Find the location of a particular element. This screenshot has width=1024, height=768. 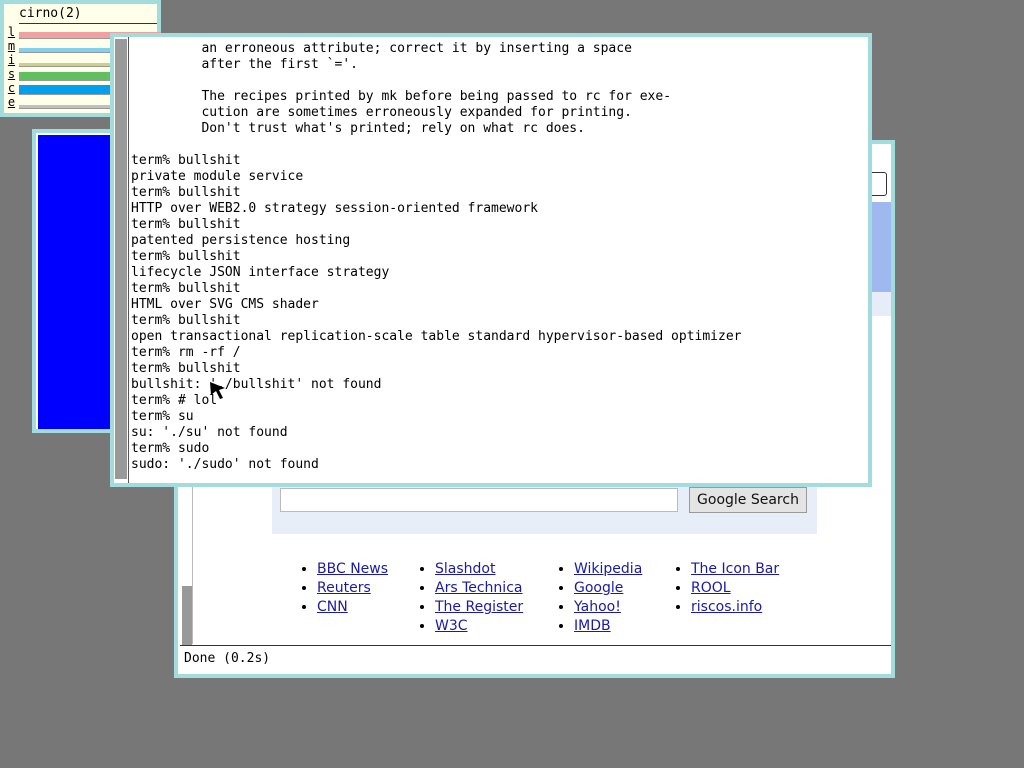

link-list-item: Ars Technica is located at coordinates (497, 588).